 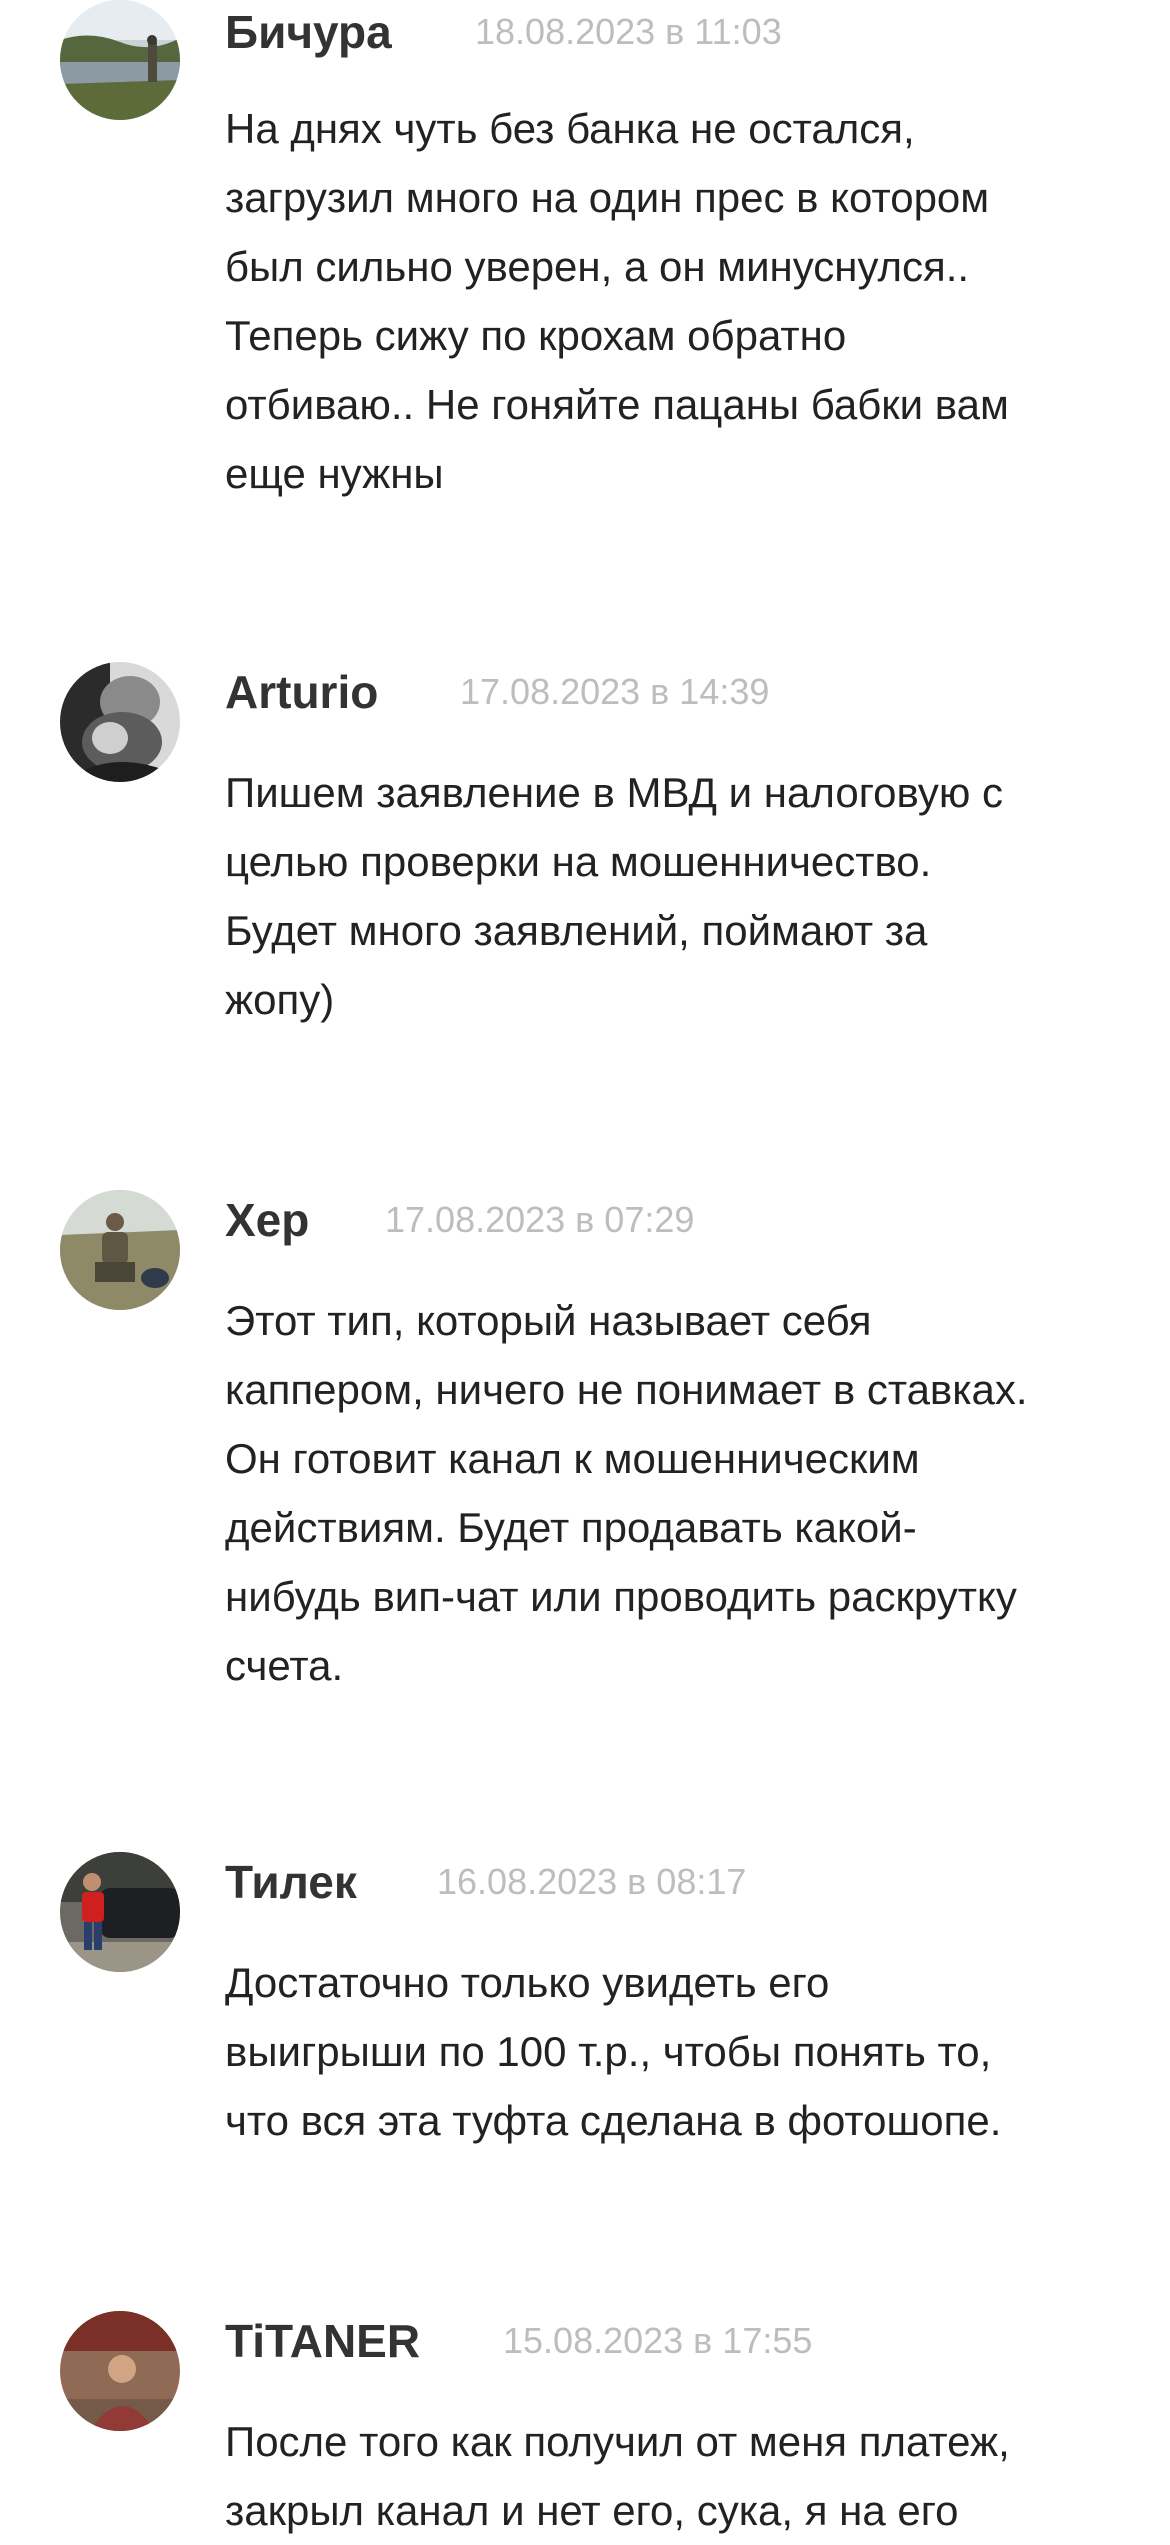 I want to click on avatar-hunter-outdoor-icon, so click(x=120, y=1250).